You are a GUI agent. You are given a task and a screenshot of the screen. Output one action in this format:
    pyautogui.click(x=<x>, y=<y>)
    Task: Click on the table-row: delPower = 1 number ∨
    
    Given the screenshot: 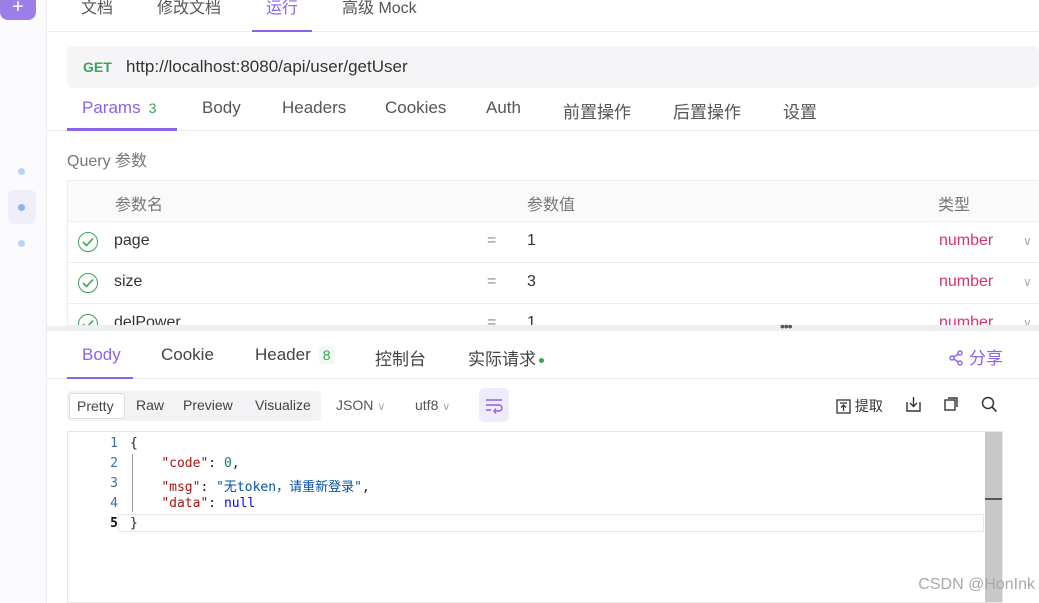 What is the action you would take?
    pyautogui.click(x=553, y=315)
    